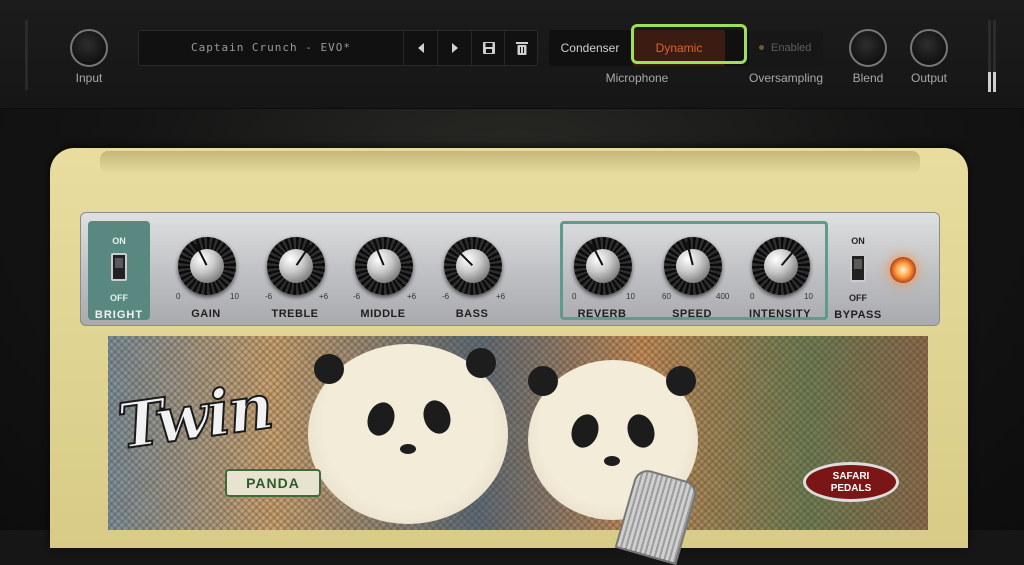  I want to click on knob-label: TREBLE, so click(295, 314).